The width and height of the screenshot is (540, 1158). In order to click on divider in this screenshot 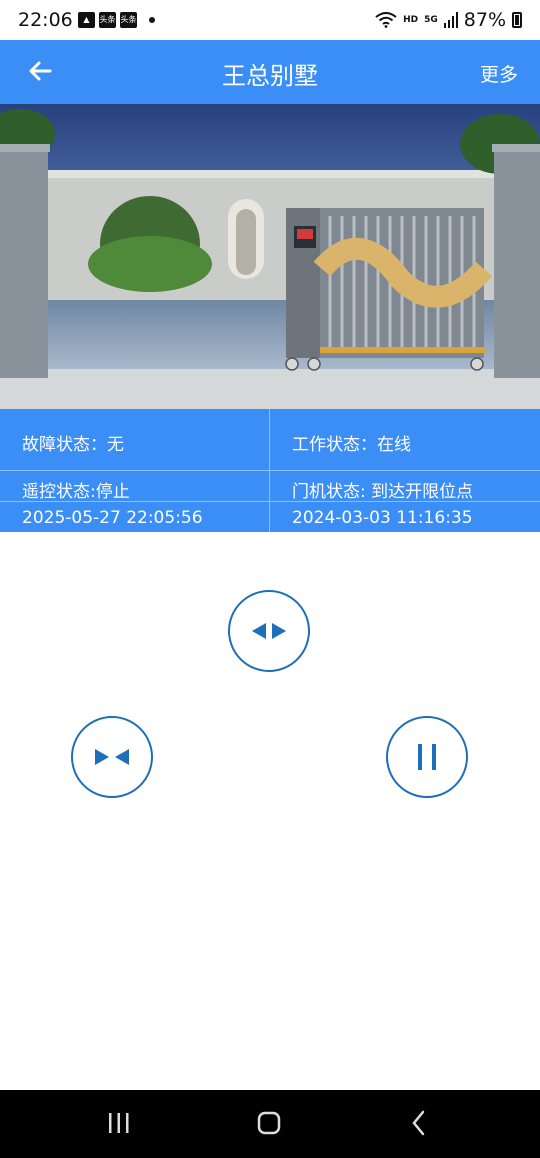, I will do `click(270, 470)`.